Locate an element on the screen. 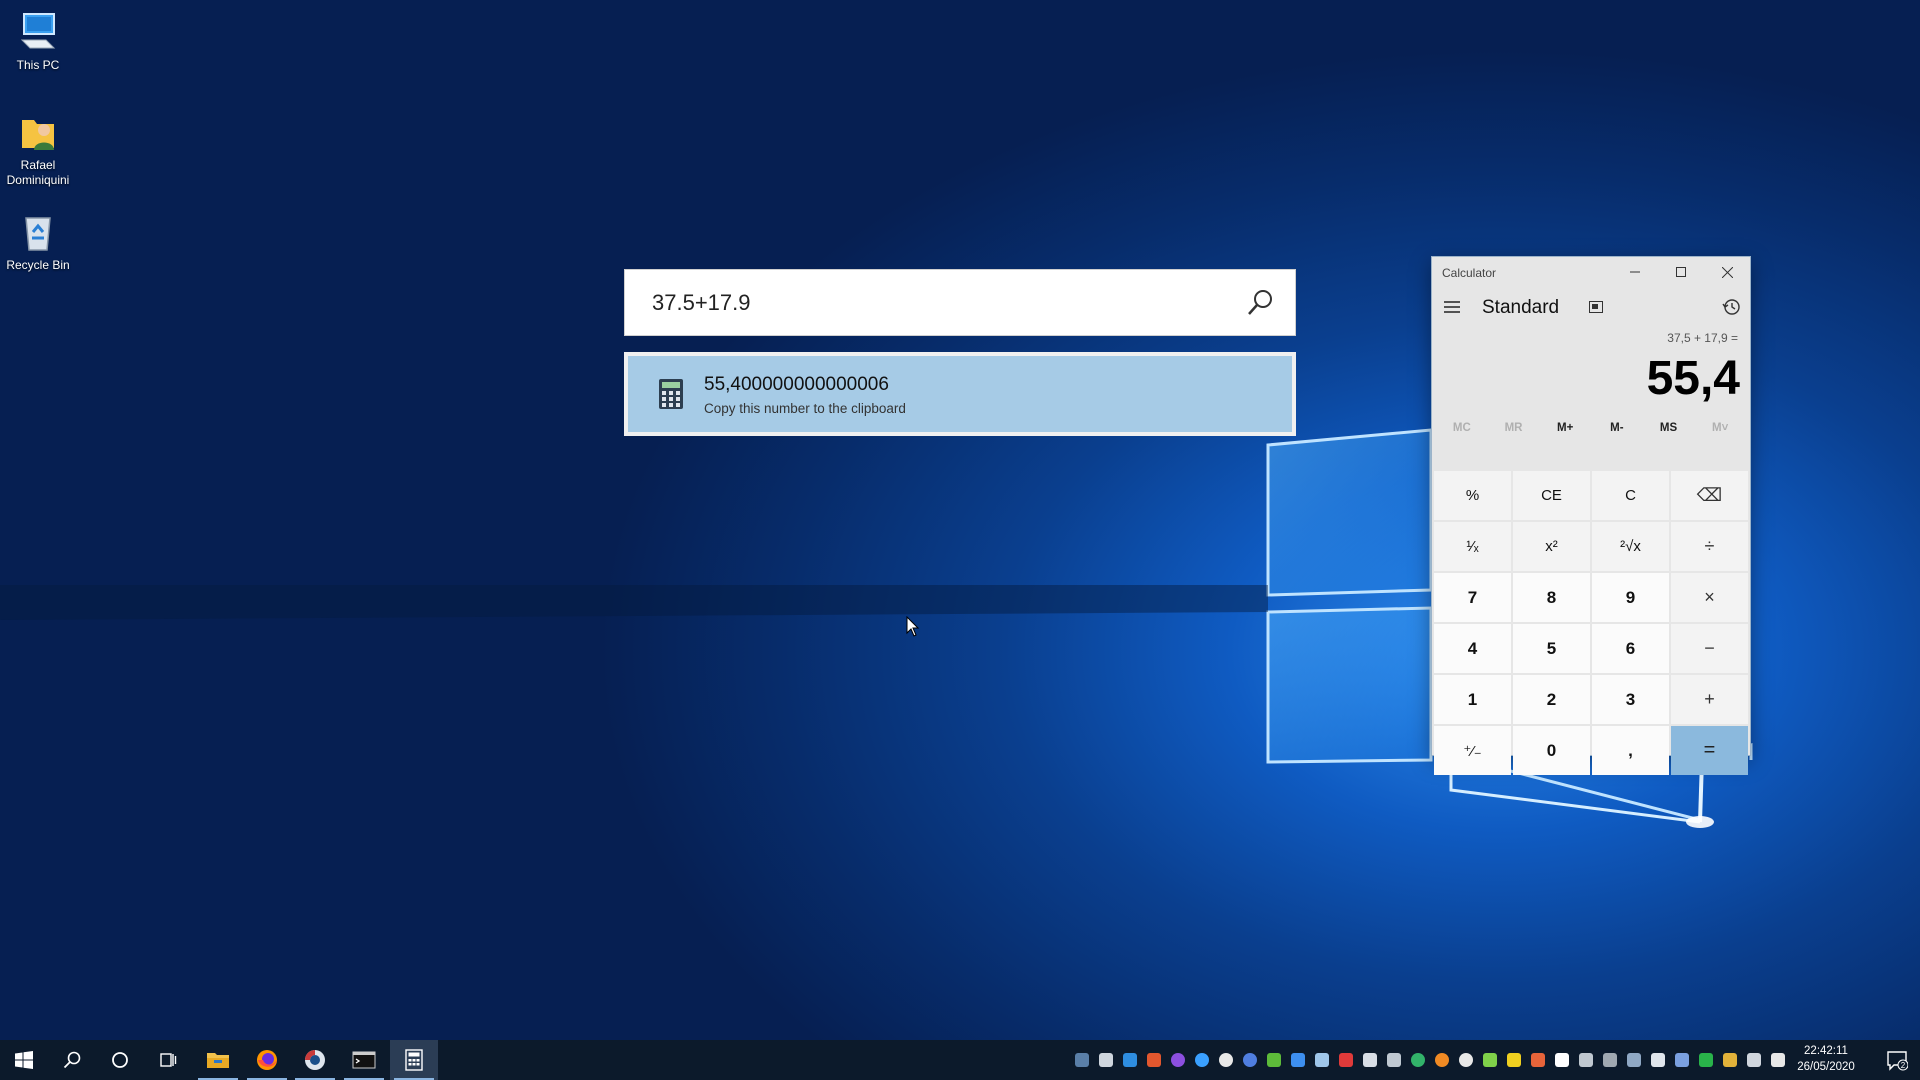  decimal-key: , is located at coordinates (1630, 750).